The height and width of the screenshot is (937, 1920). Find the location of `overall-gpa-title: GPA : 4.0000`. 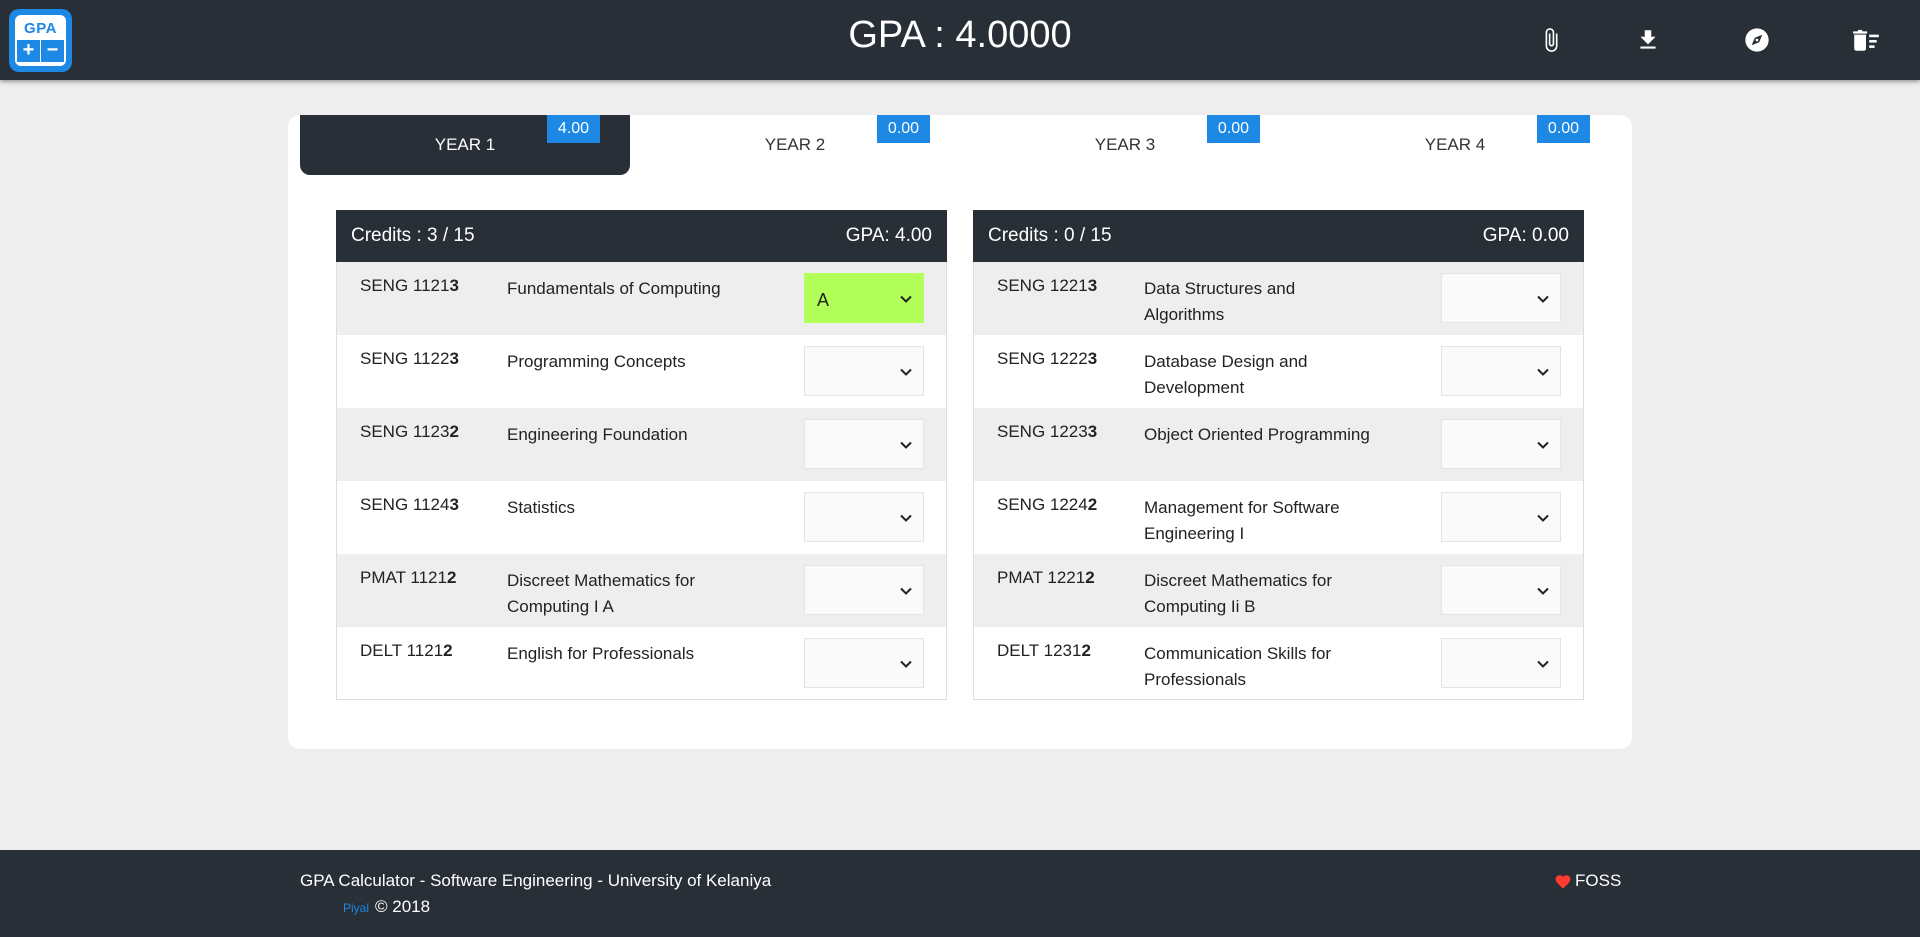

overall-gpa-title: GPA : 4.0000 is located at coordinates (960, 35).